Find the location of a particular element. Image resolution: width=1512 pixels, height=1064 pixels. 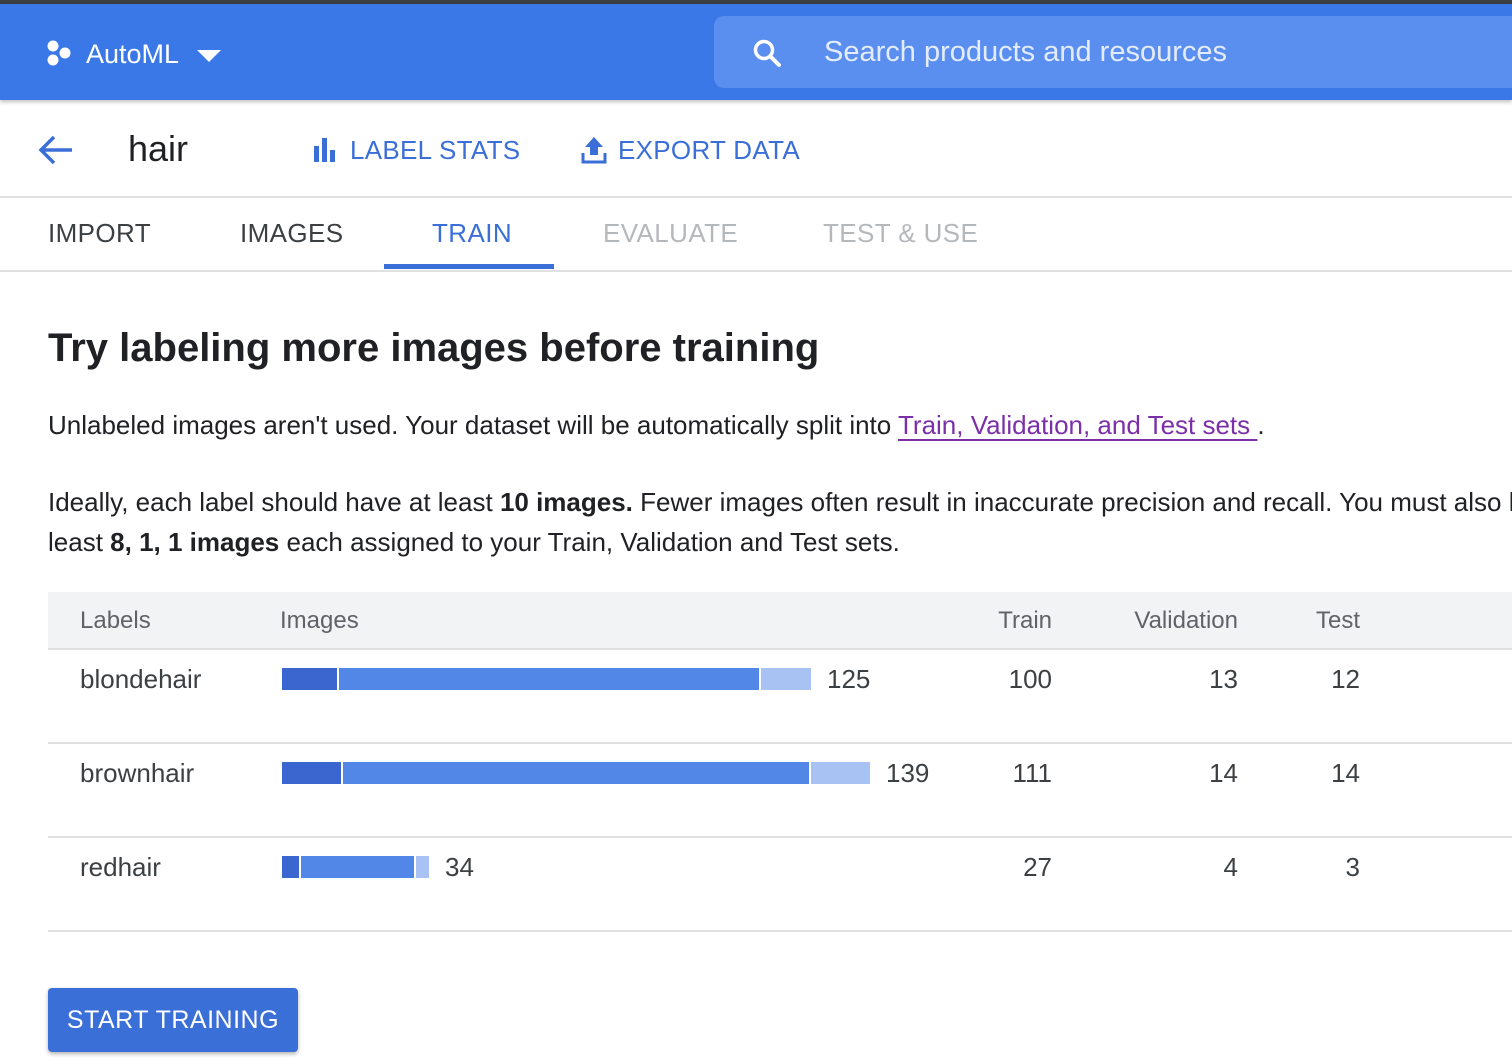

requirements-split-counts: 8, 1, 1 images is located at coordinates (195, 542).